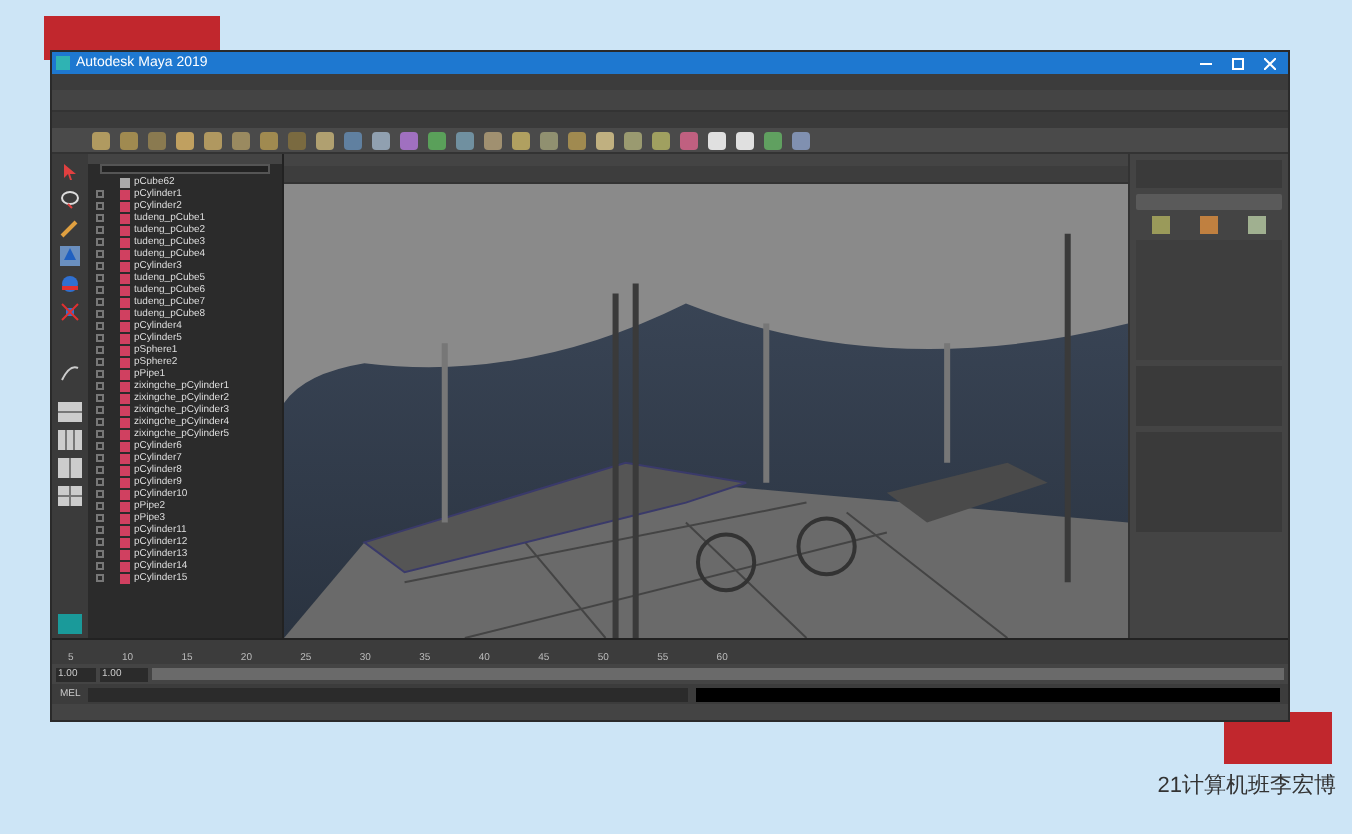 The width and height of the screenshot is (1352, 834). What do you see at coordinates (70, 284) in the screenshot?
I see `rotate-tool-icon` at bounding box center [70, 284].